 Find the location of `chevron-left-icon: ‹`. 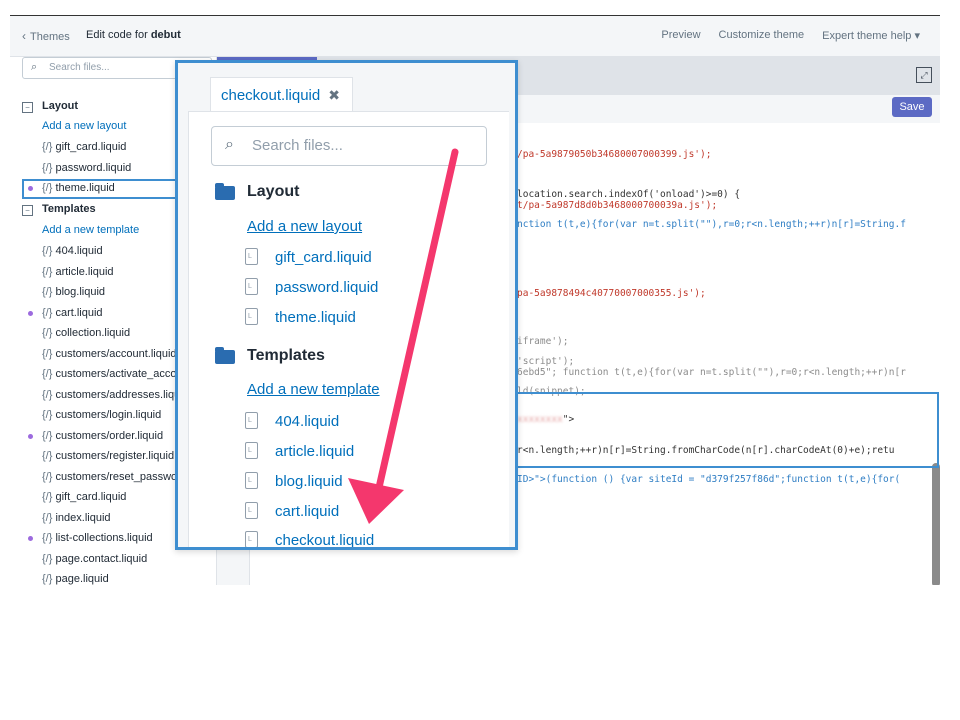

chevron-left-icon: ‹ is located at coordinates (24, 36).